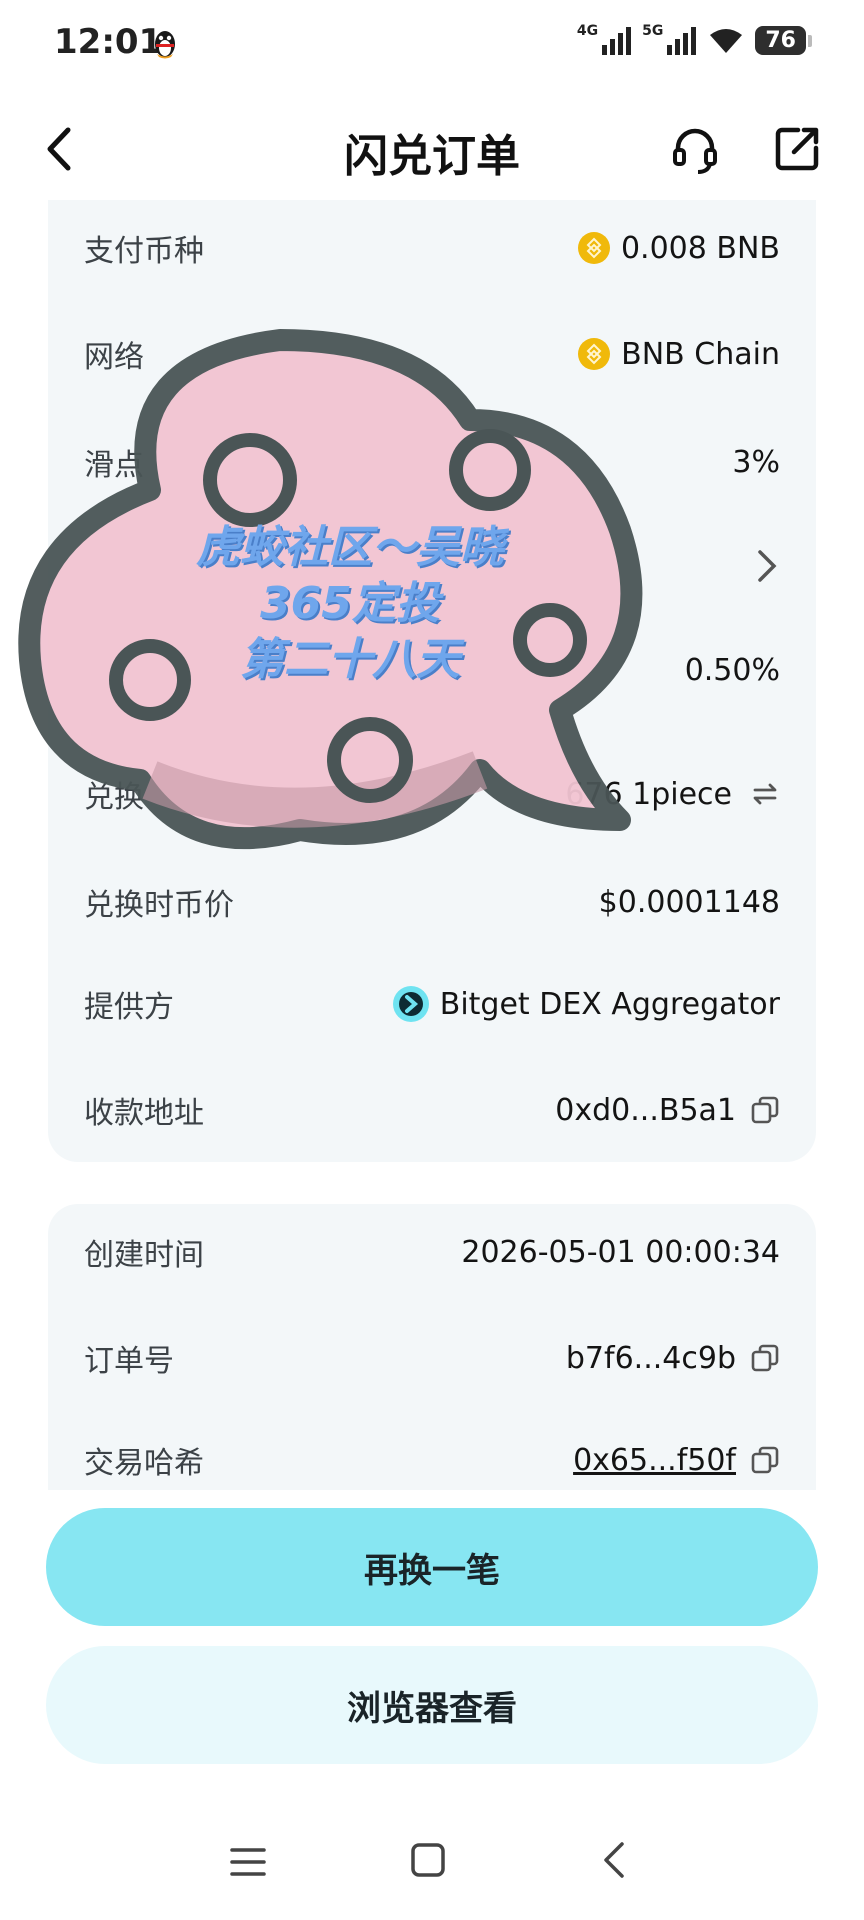  I want to click on exchange-row-price: 兑换时币价 $0.0001148, so click(432, 902).